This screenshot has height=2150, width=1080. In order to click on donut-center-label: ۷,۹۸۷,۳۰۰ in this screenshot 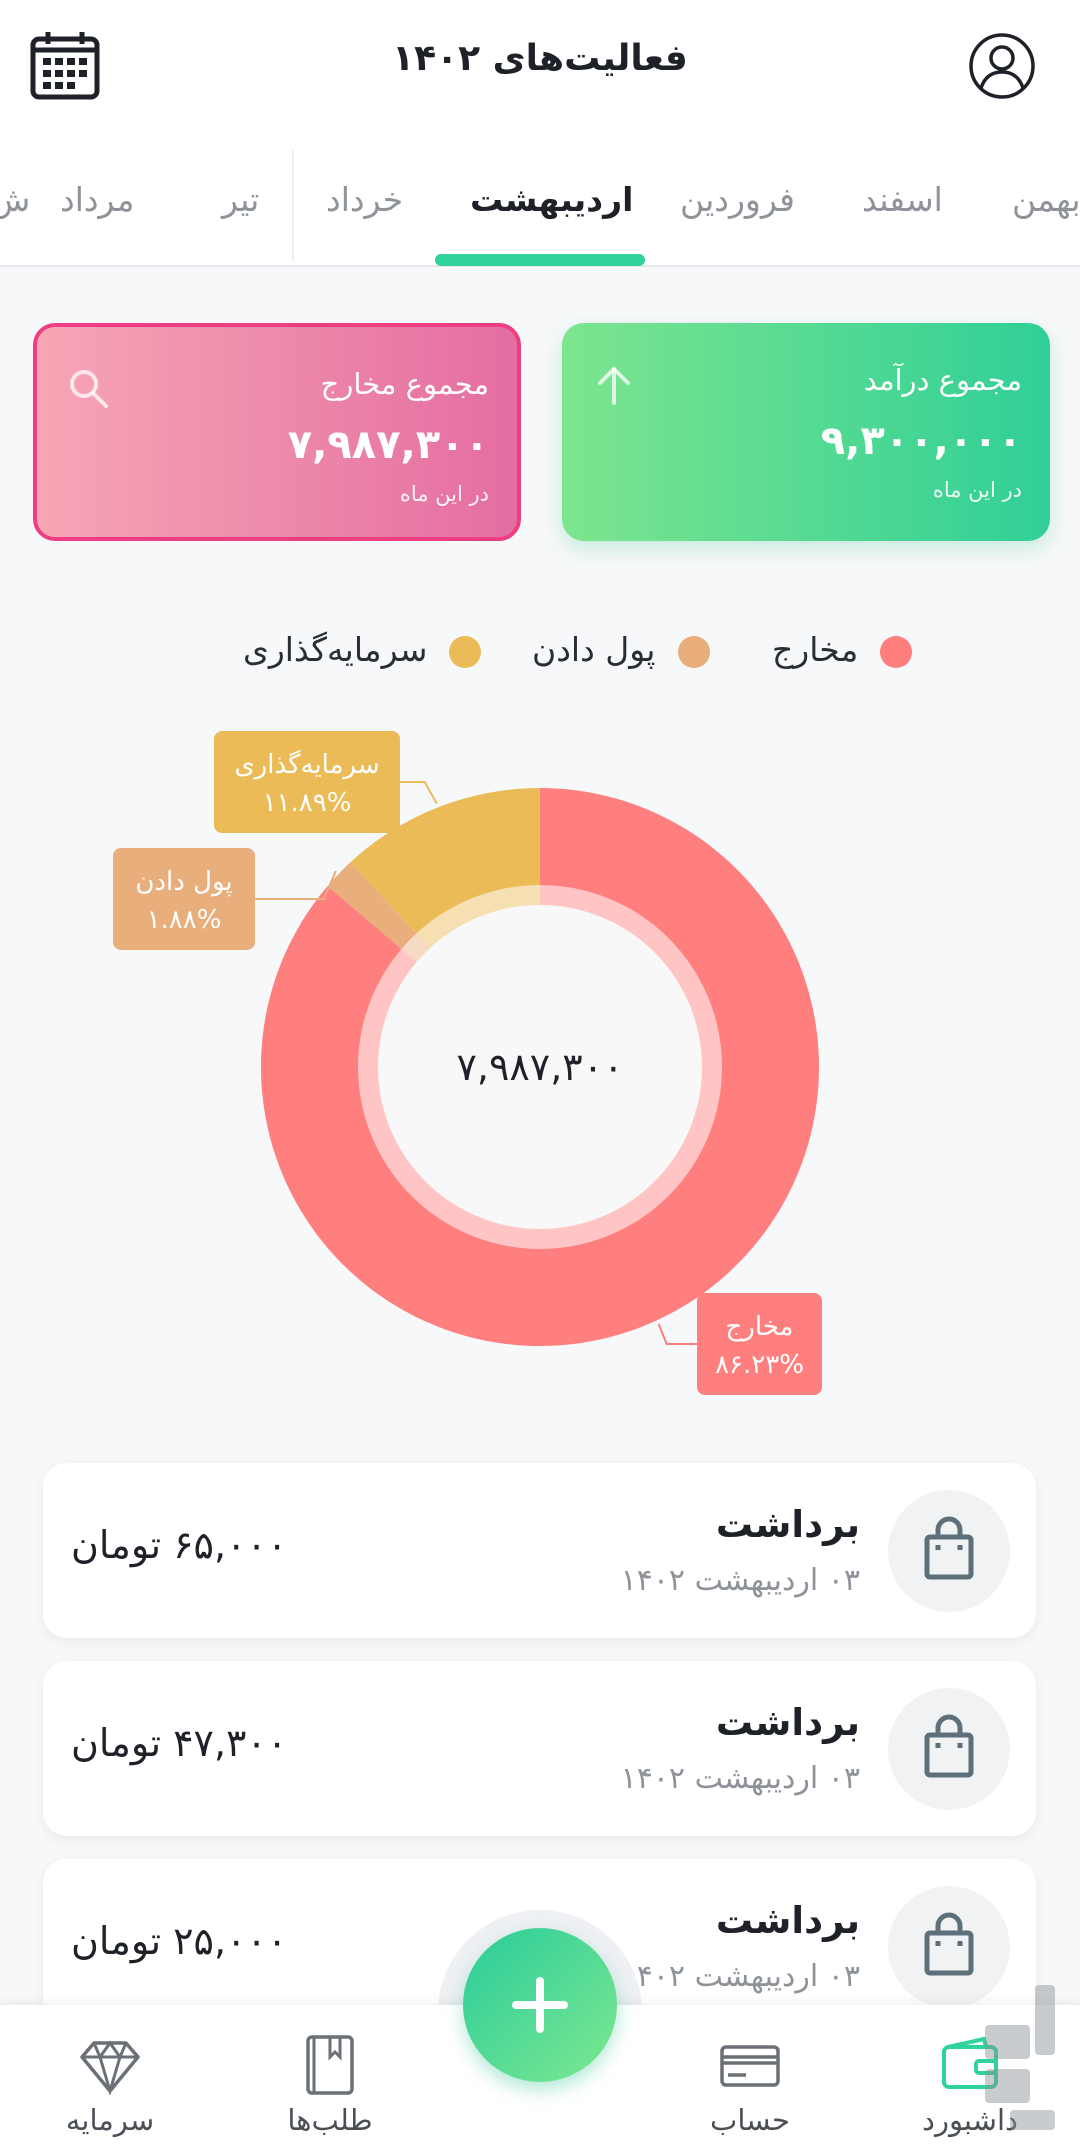, I will do `click(539, 1067)`.